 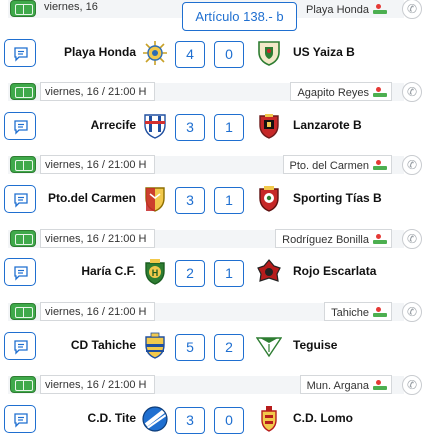 What do you see at coordinates (213, 346) in the screenshot?
I see `match-row: CD Tahiche 5 2 Teguise` at bounding box center [213, 346].